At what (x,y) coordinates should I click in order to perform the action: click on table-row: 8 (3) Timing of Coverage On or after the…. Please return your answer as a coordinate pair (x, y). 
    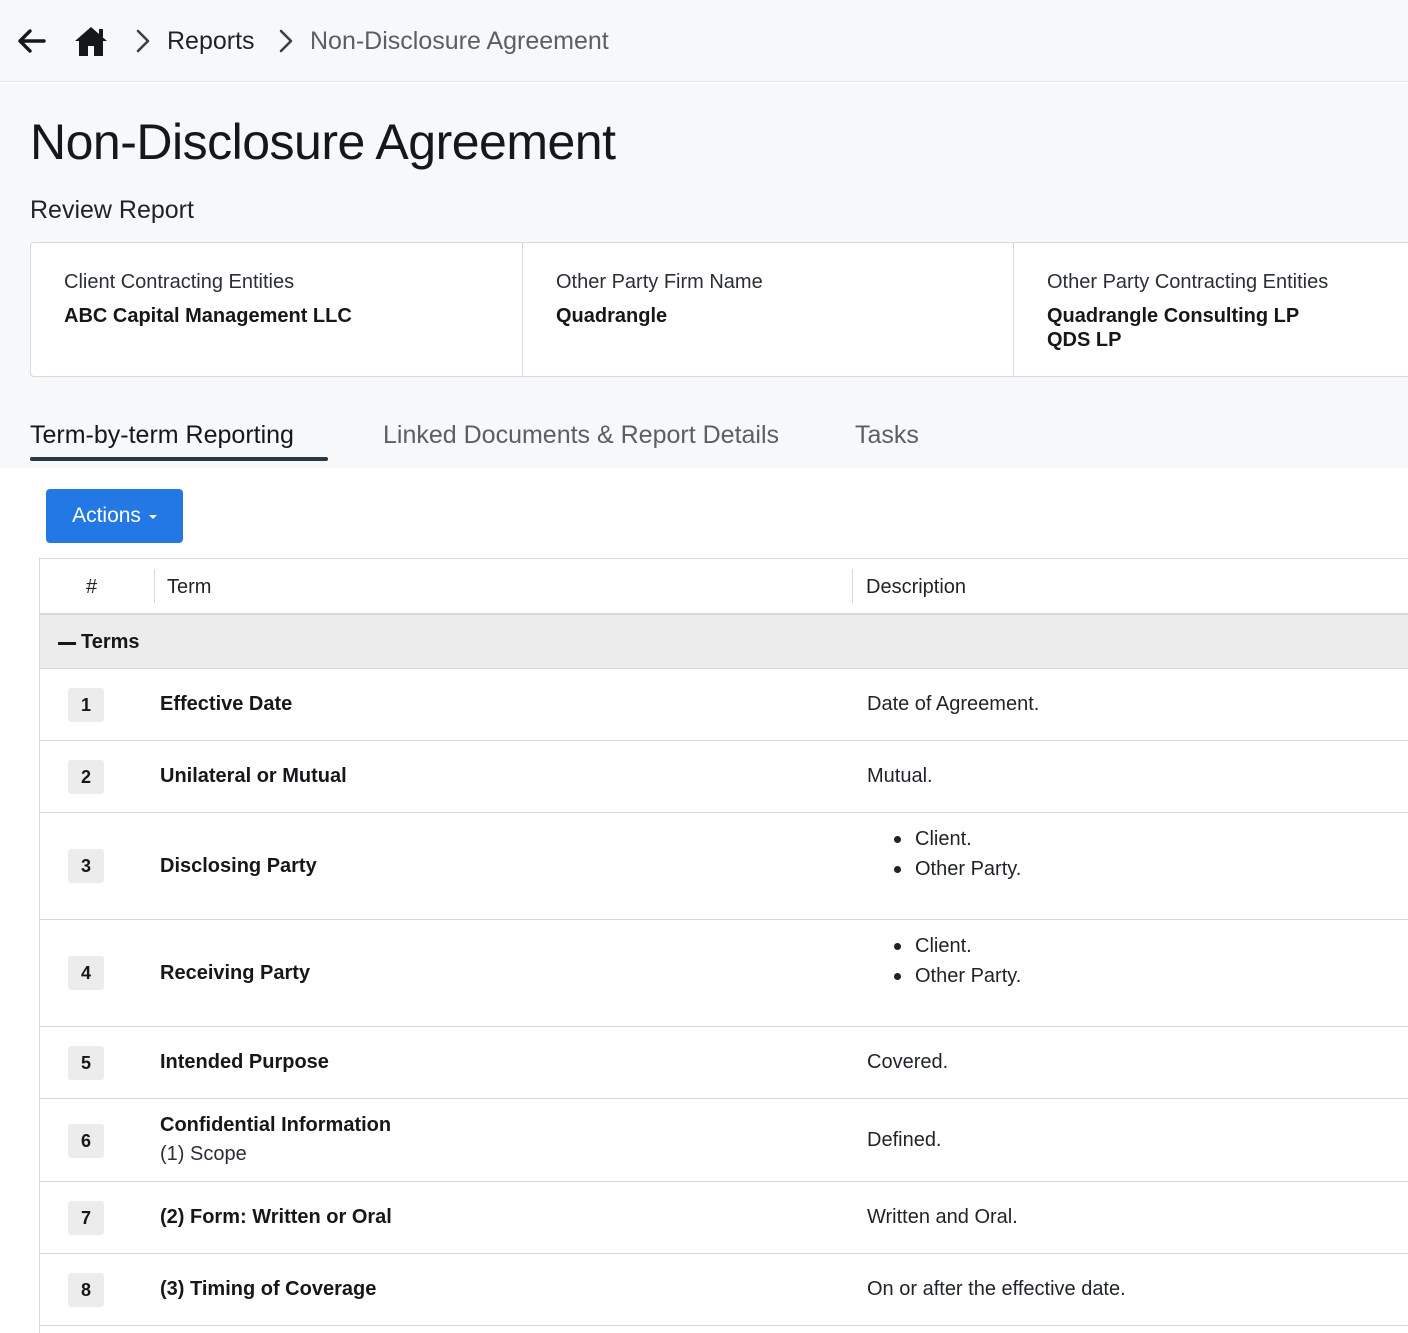
    Looking at the image, I should click on (724, 1290).